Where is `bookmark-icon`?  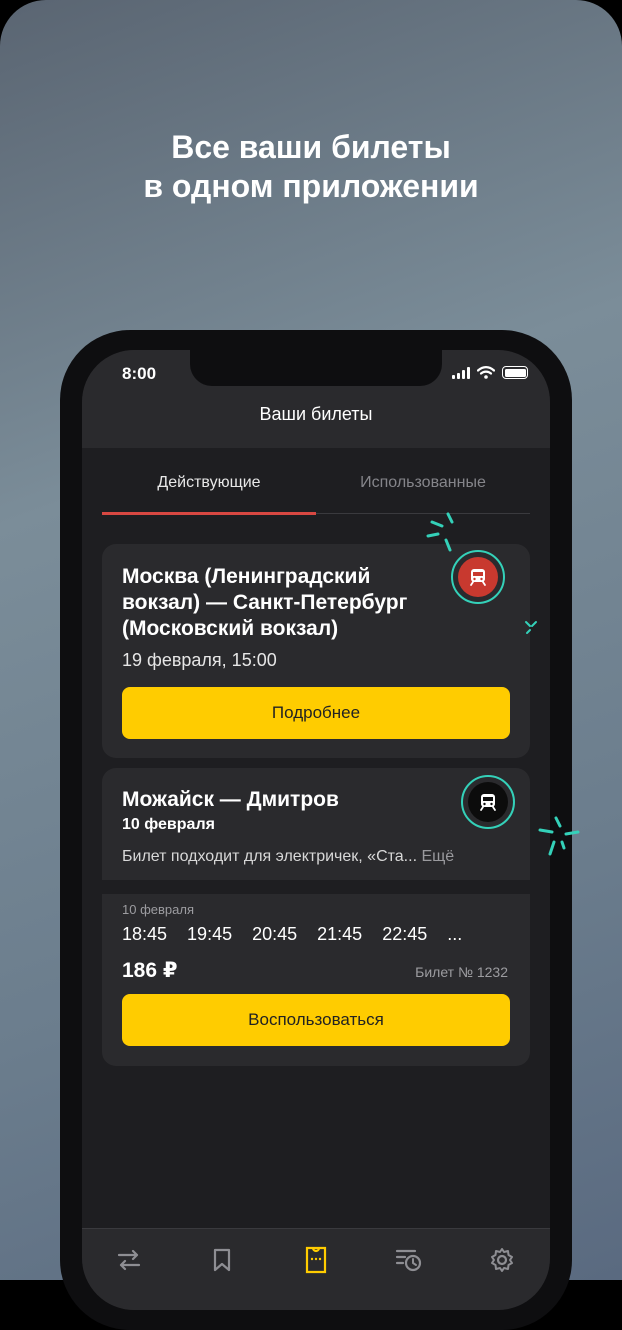
bookmark-icon is located at coordinates (222, 1260).